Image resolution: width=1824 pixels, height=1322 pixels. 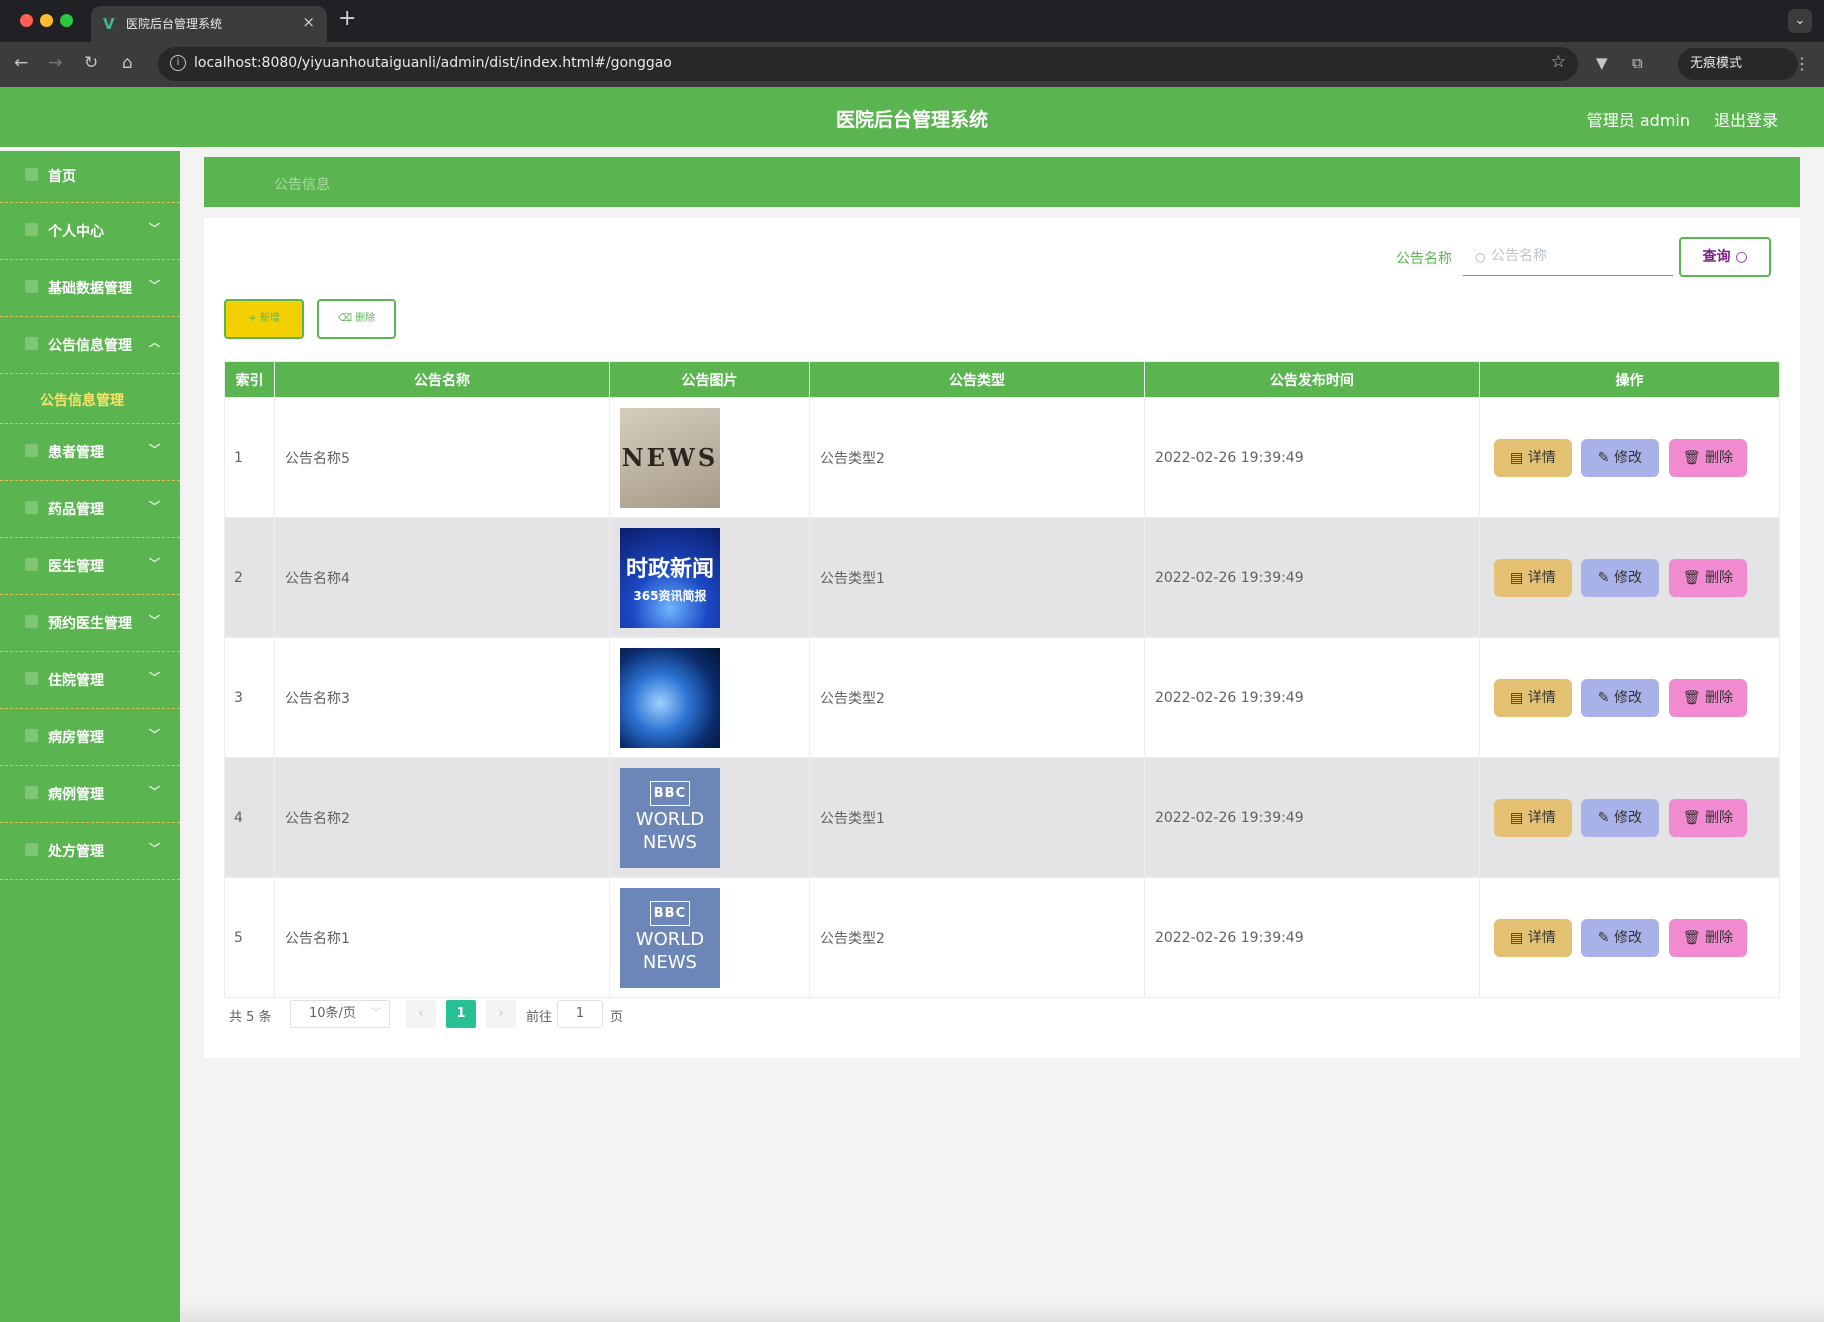 What do you see at coordinates (1800, 21) in the screenshot?
I see `chevron-down-icon: ⌄` at bounding box center [1800, 21].